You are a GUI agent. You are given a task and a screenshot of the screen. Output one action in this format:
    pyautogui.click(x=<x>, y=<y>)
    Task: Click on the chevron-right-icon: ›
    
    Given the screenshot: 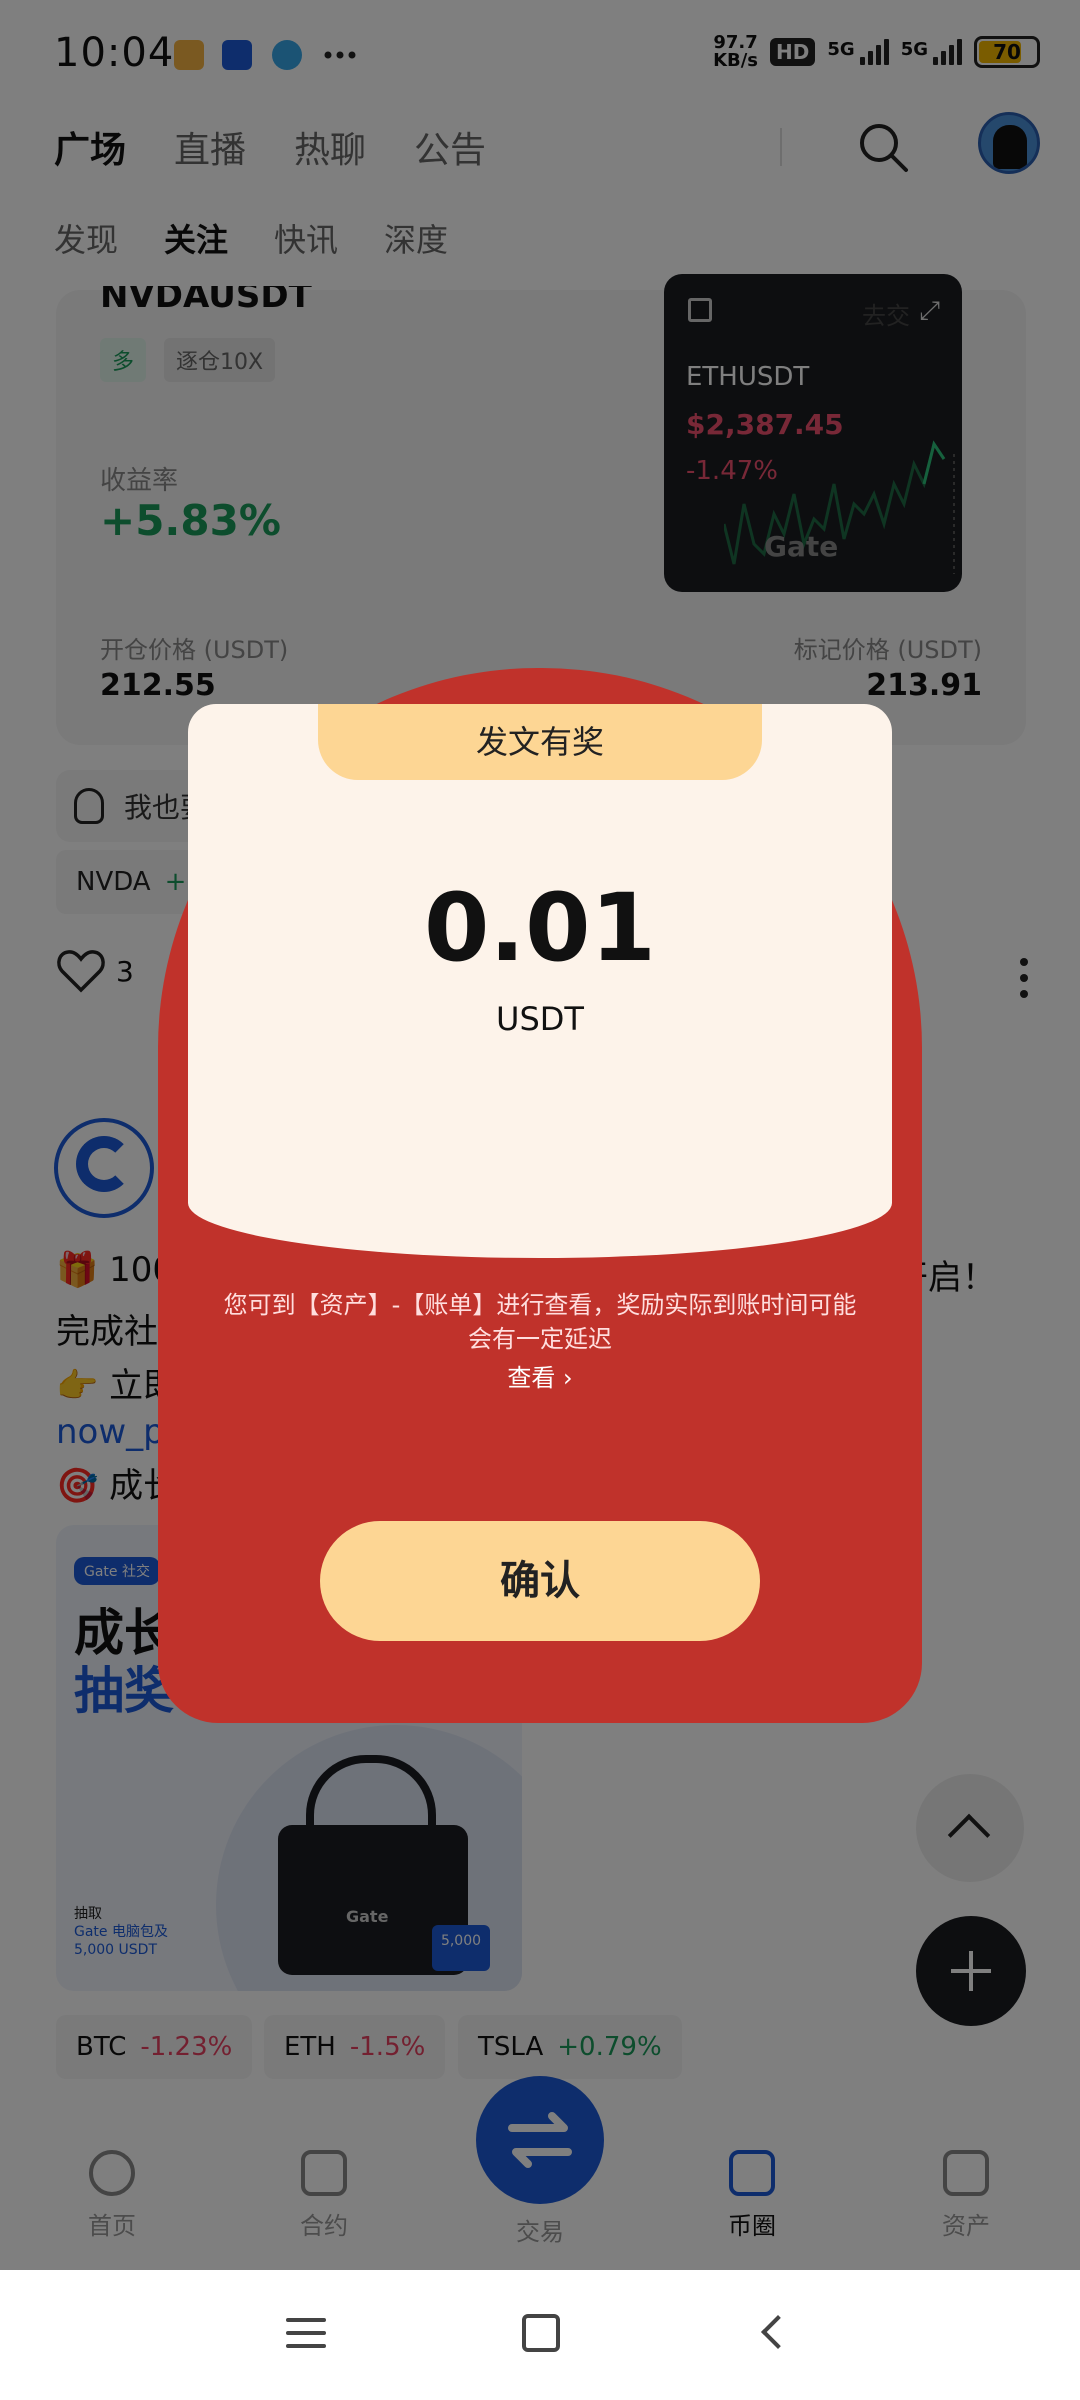 What is the action you would take?
    pyautogui.click(x=568, y=1378)
    